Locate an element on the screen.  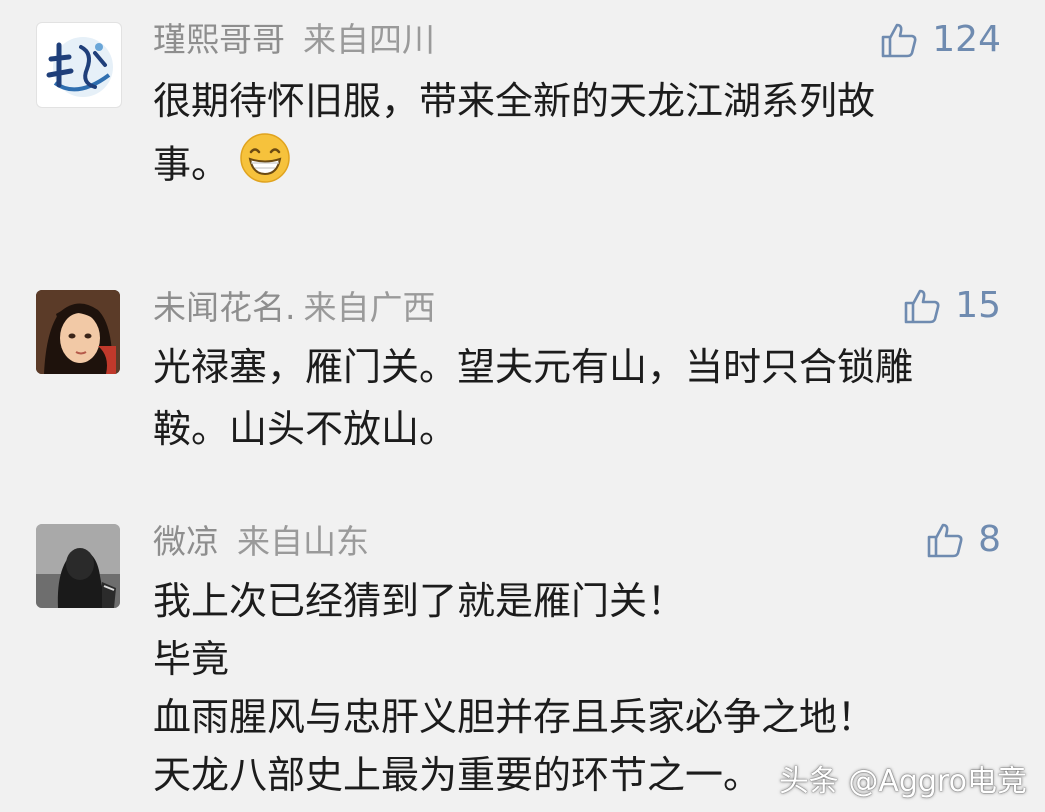
comment-meta: 未闻花名. 来自广西 is located at coordinates (294, 308).